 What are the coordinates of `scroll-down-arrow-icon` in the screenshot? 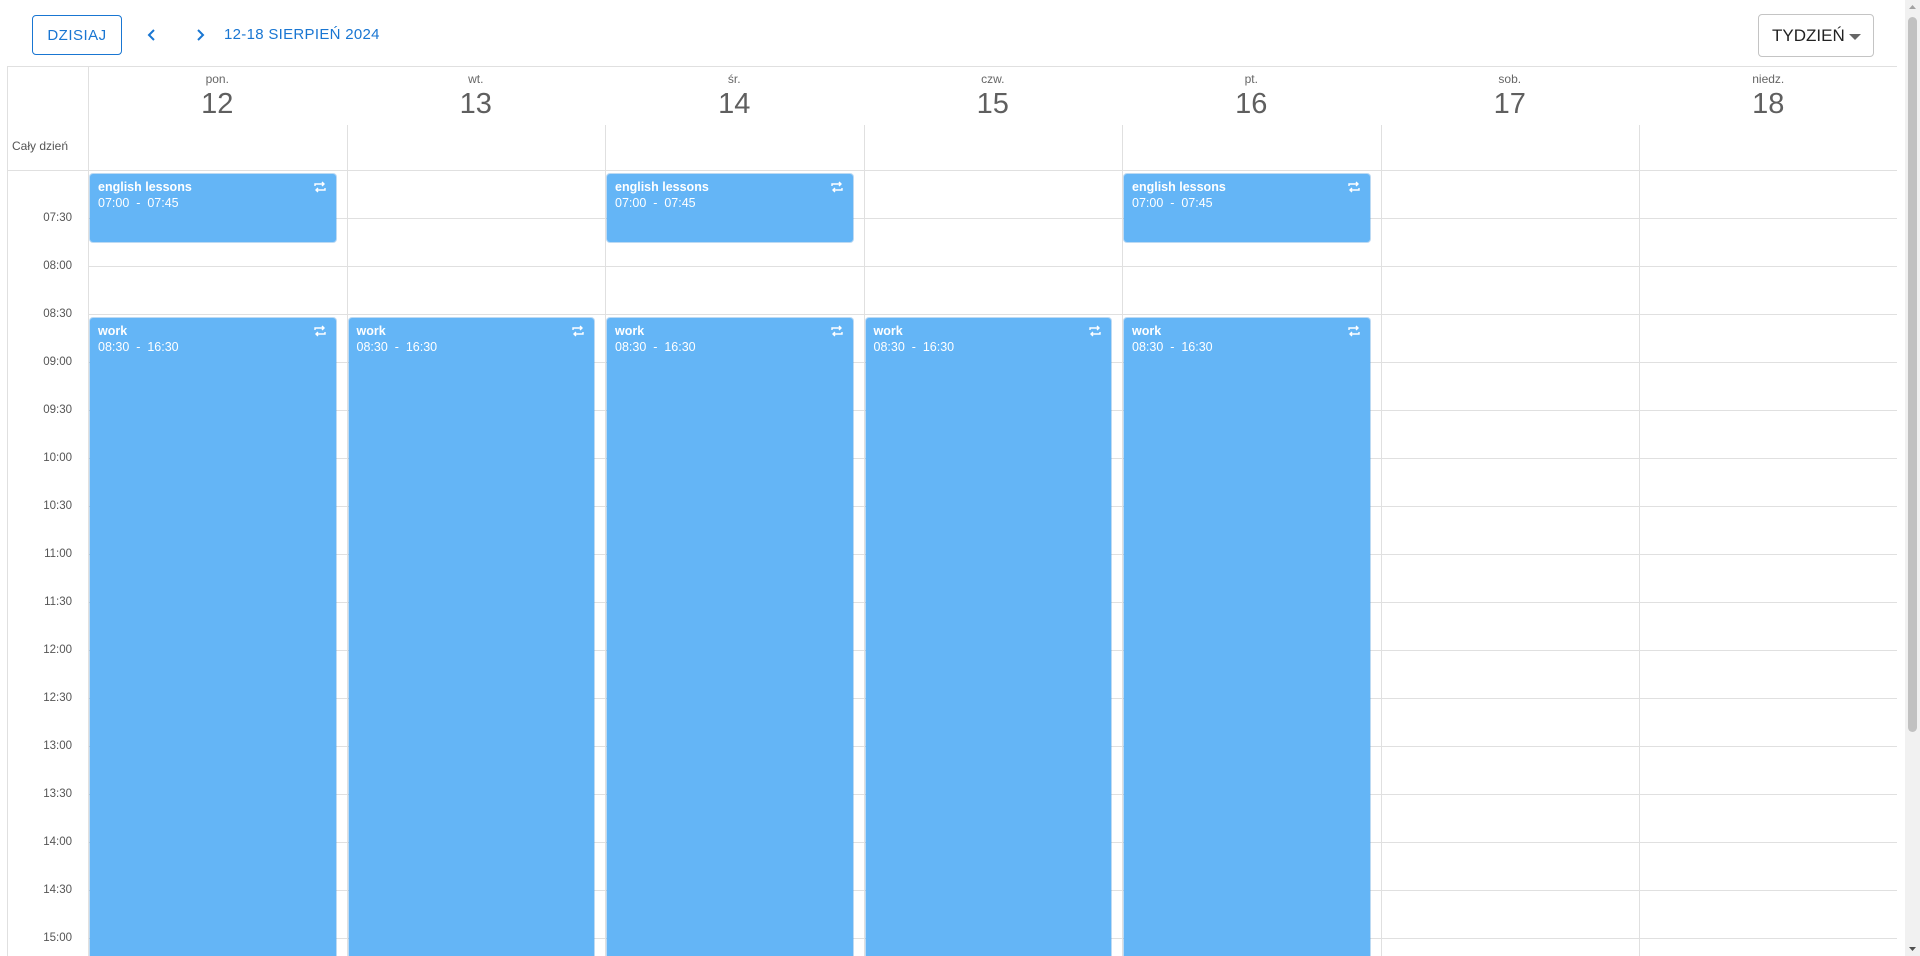 It's located at (1912, 949).